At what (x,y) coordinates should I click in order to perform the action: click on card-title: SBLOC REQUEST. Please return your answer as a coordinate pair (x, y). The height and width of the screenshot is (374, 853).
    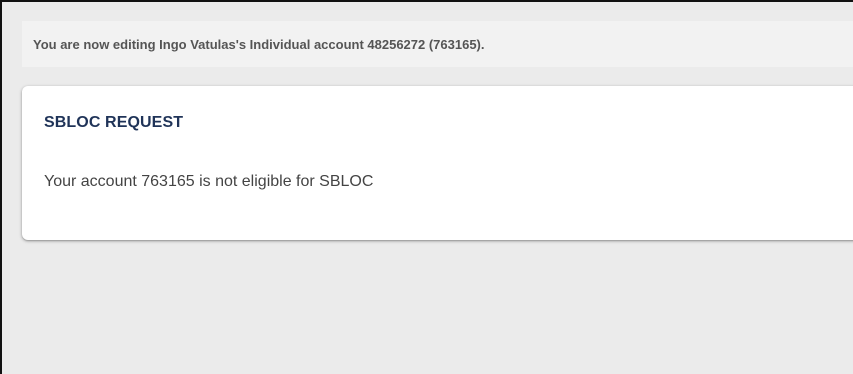
    Looking at the image, I should click on (114, 122).